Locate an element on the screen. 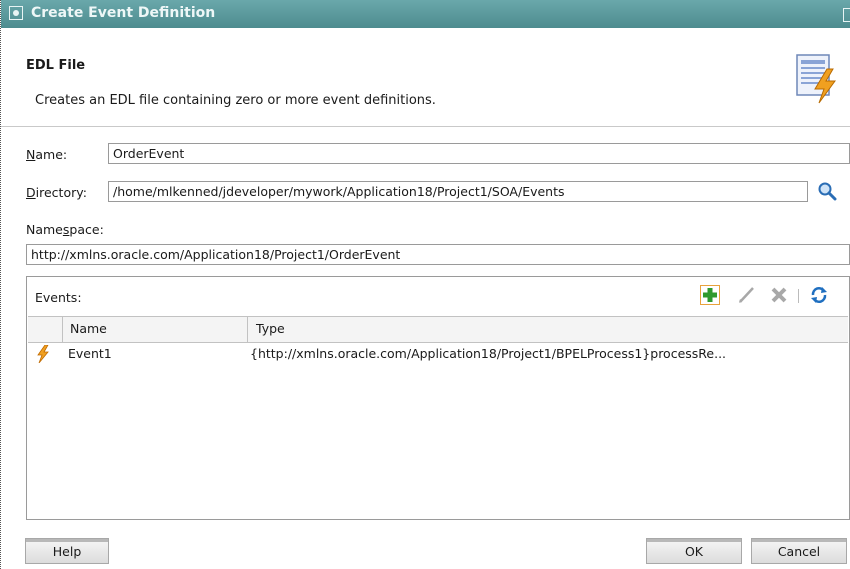  name-label: Name: is located at coordinates (47, 154).